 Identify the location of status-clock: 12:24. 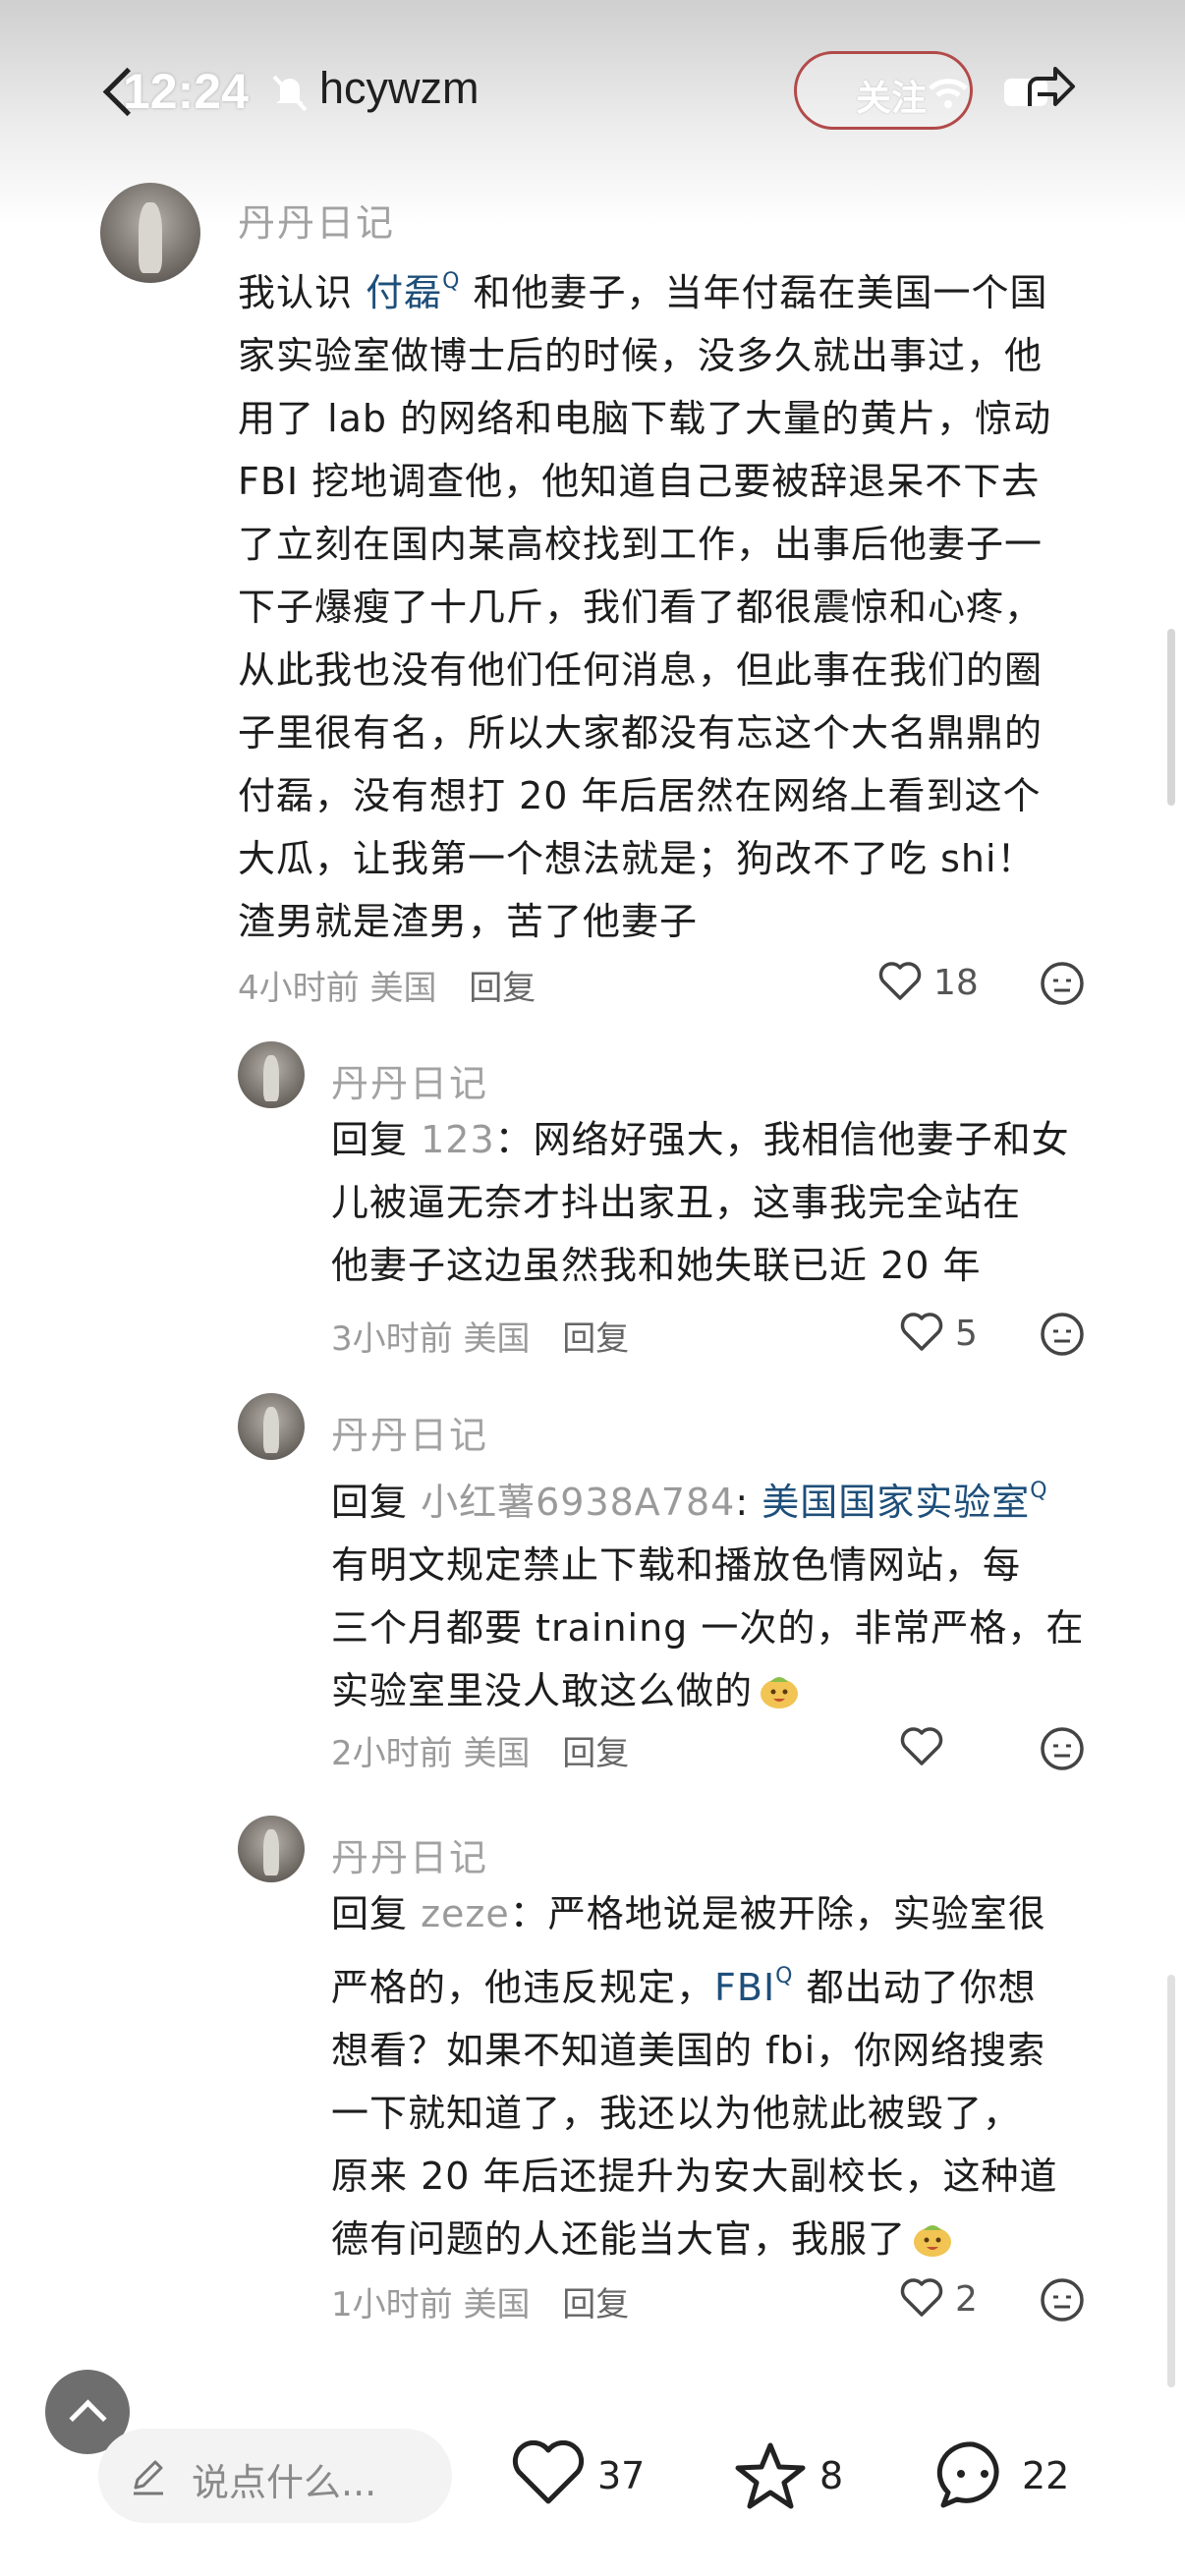
(186, 91).